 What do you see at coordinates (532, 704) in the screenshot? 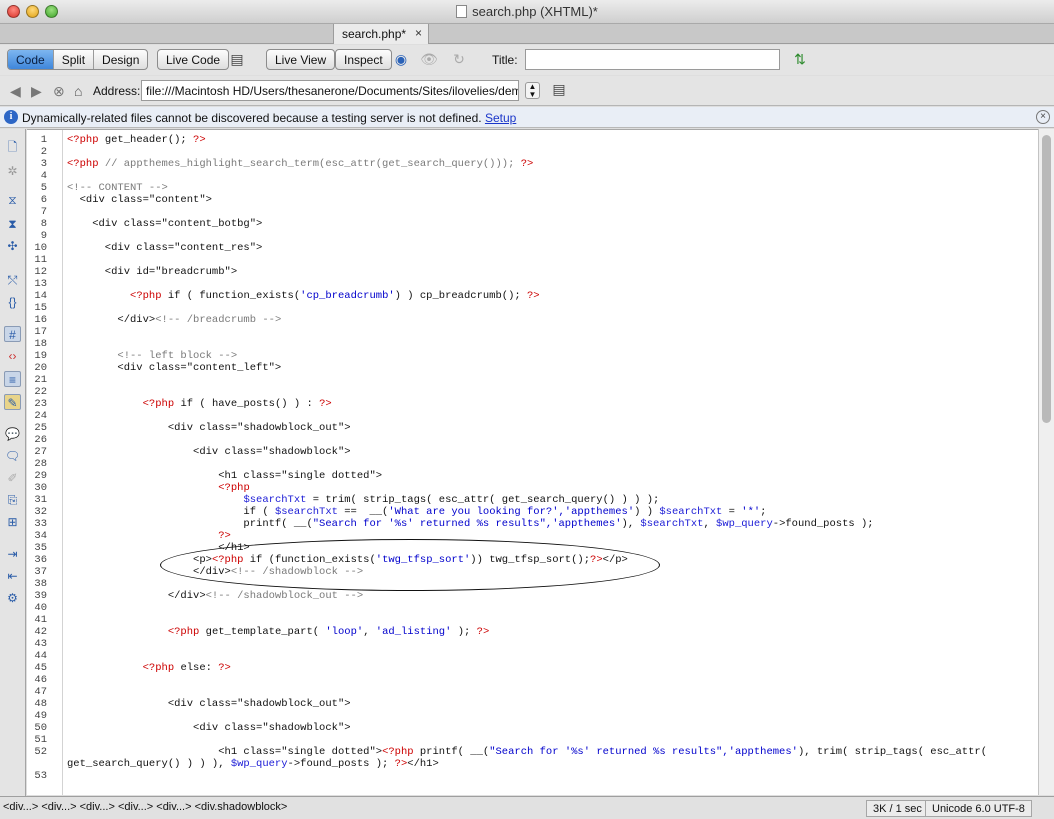
I see `code-line: 48 <div class="shadowblock_out">` at bounding box center [532, 704].